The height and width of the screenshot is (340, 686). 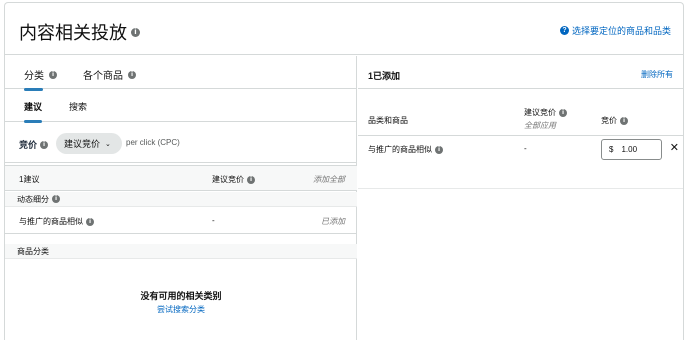 What do you see at coordinates (181, 73) in the screenshot?
I see `main-tabs: 分类 i 各个商品 i` at bounding box center [181, 73].